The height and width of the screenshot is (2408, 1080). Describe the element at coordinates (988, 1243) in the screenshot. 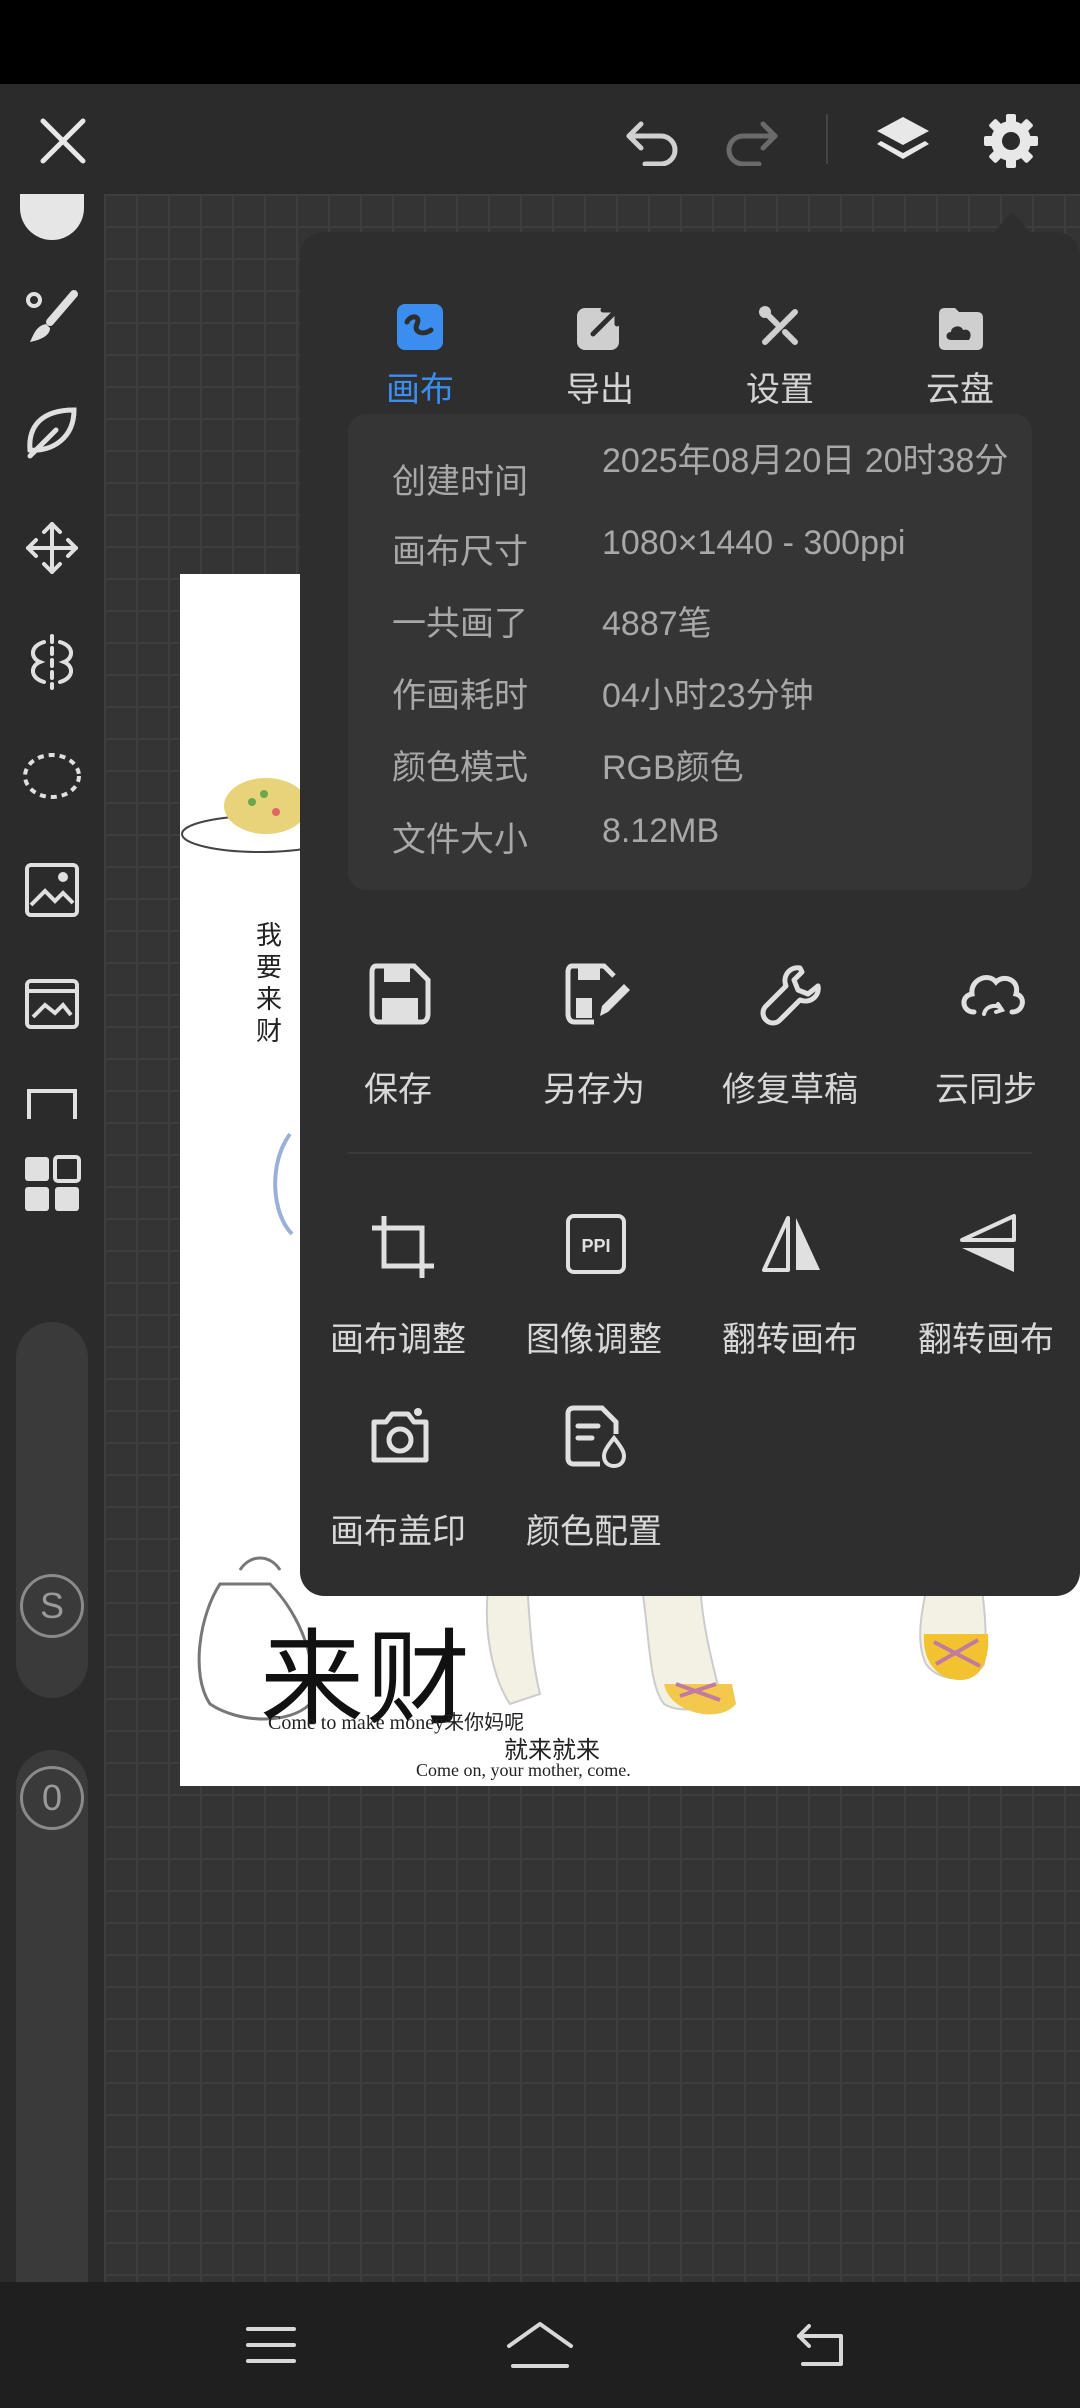

I see `flip-vertical-icon` at that location.